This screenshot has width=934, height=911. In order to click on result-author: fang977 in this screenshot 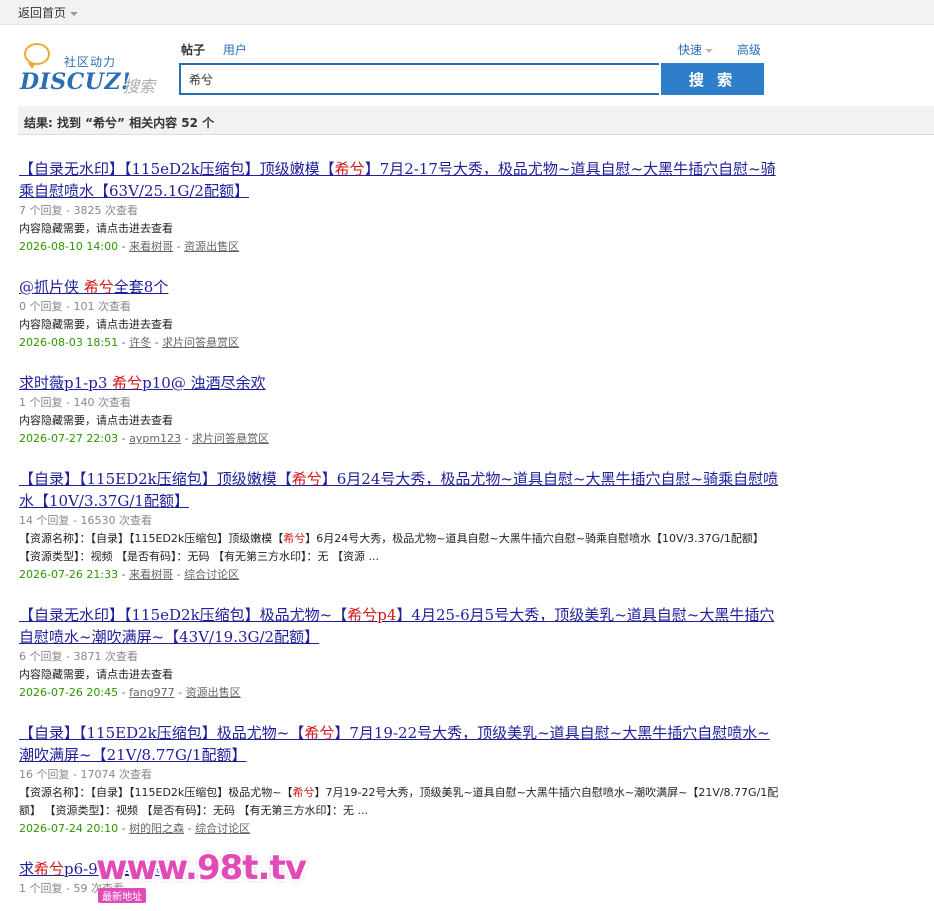, I will do `click(152, 692)`.